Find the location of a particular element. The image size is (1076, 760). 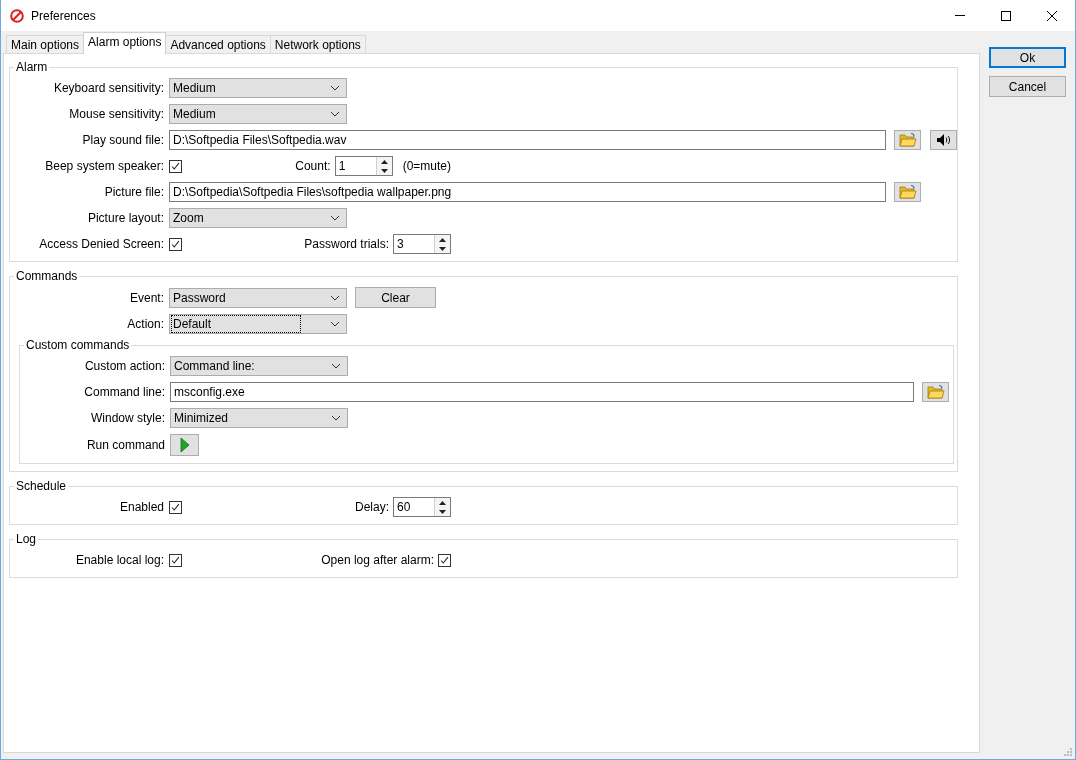

play-sound-button is located at coordinates (943, 140).